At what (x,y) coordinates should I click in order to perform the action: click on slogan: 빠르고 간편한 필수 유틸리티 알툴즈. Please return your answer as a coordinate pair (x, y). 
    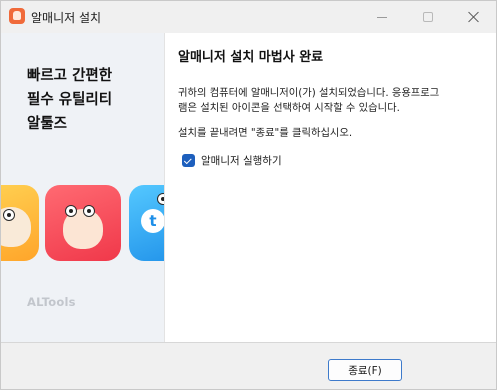
    Looking at the image, I should click on (69, 100).